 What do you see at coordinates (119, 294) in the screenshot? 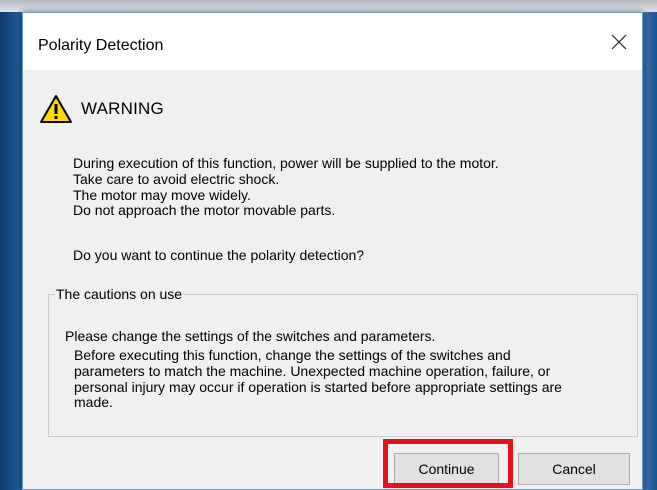
I see `cautions-legend: The cautions on use` at bounding box center [119, 294].